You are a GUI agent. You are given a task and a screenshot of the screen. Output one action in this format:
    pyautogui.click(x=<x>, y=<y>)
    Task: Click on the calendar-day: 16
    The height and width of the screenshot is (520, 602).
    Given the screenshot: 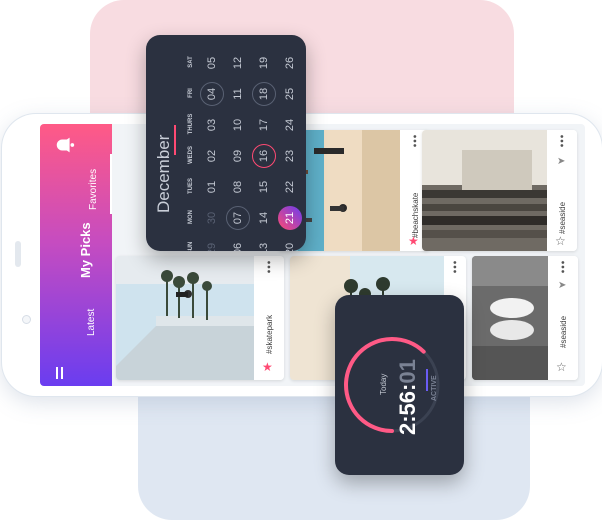 What is the action you would take?
    pyautogui.click(x=264, y=156)
    